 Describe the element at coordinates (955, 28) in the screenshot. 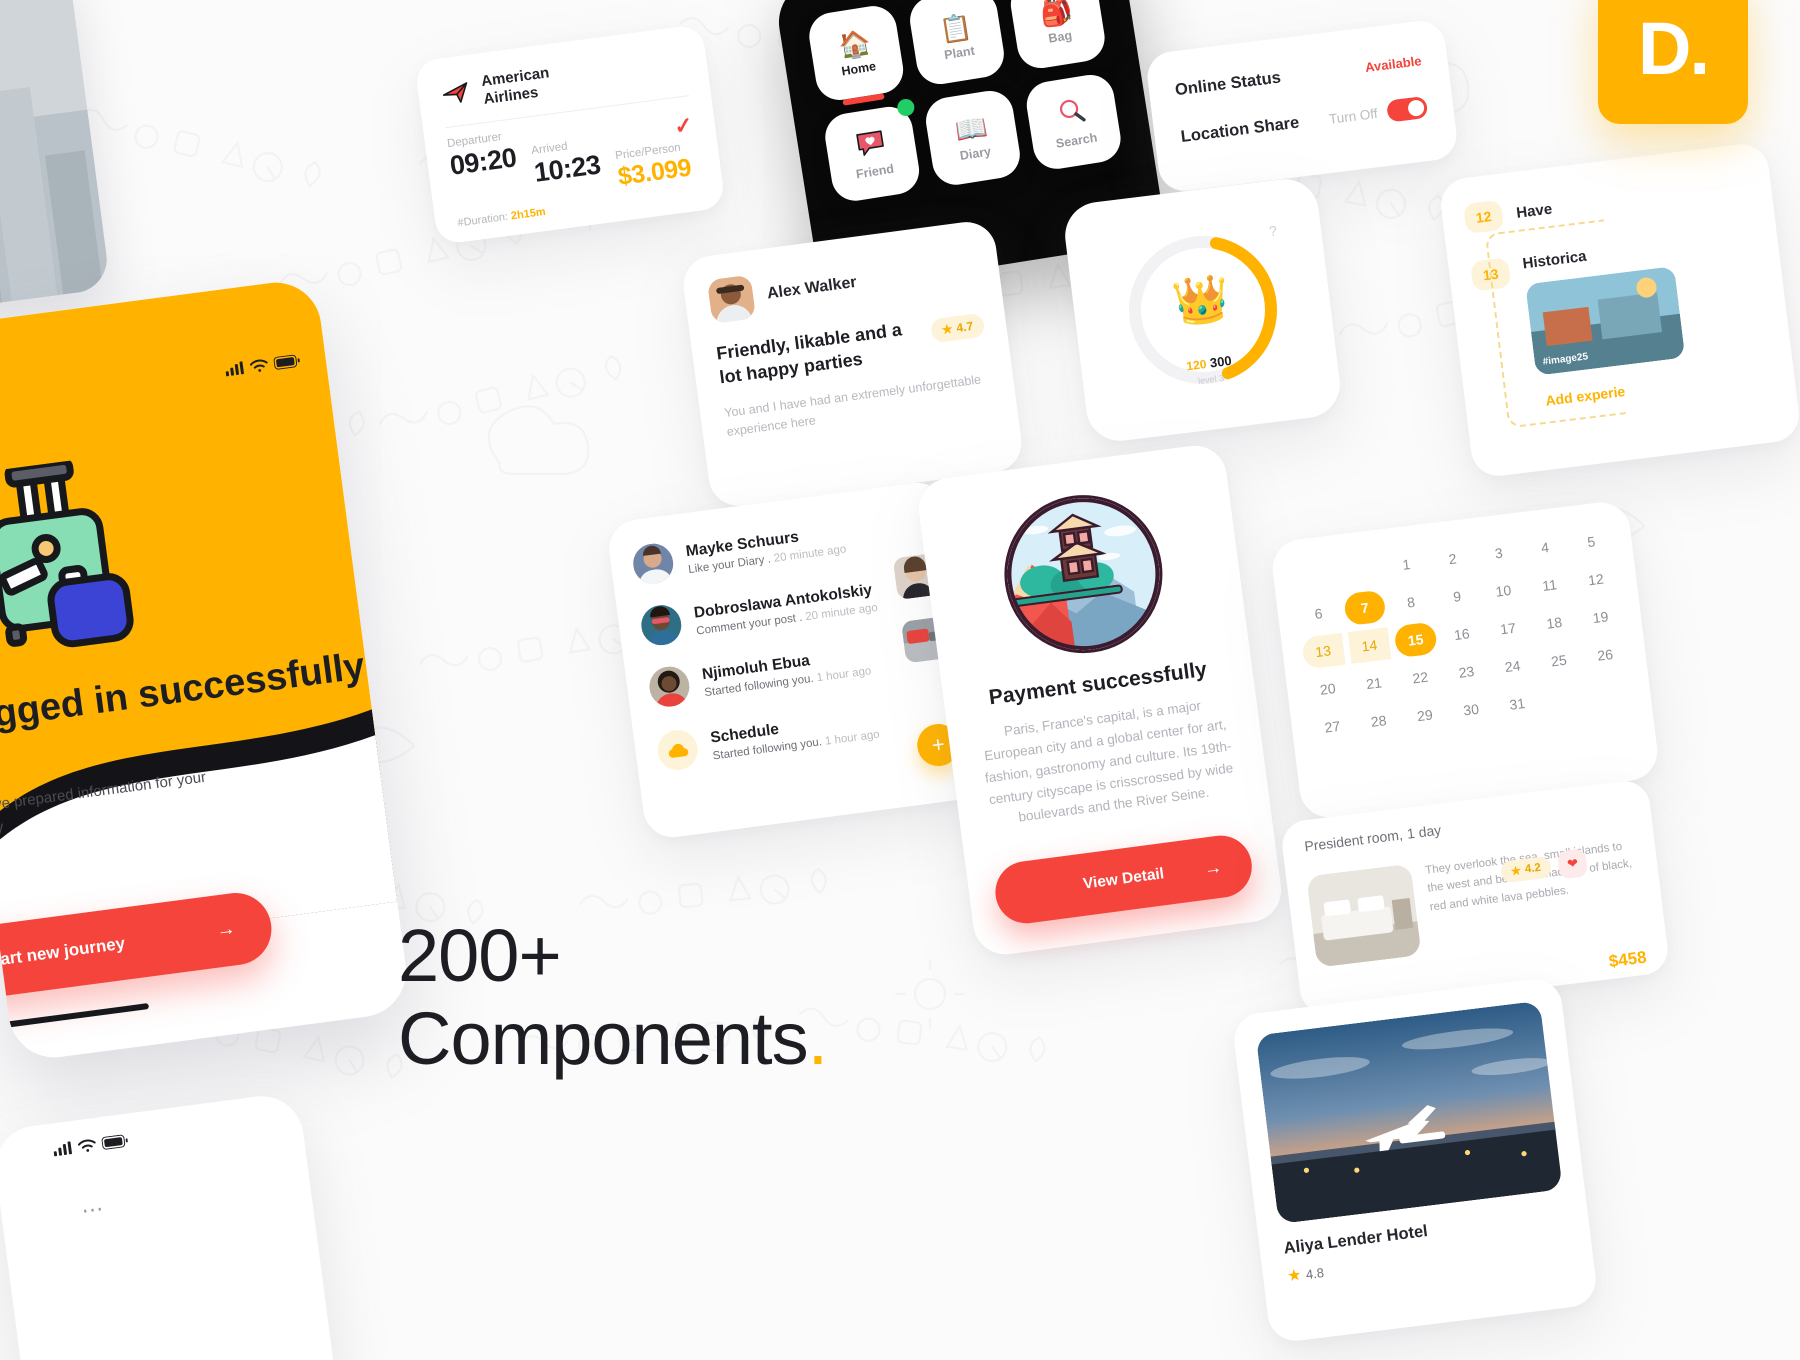

I see `clipboard-icon: 📋` at that location.